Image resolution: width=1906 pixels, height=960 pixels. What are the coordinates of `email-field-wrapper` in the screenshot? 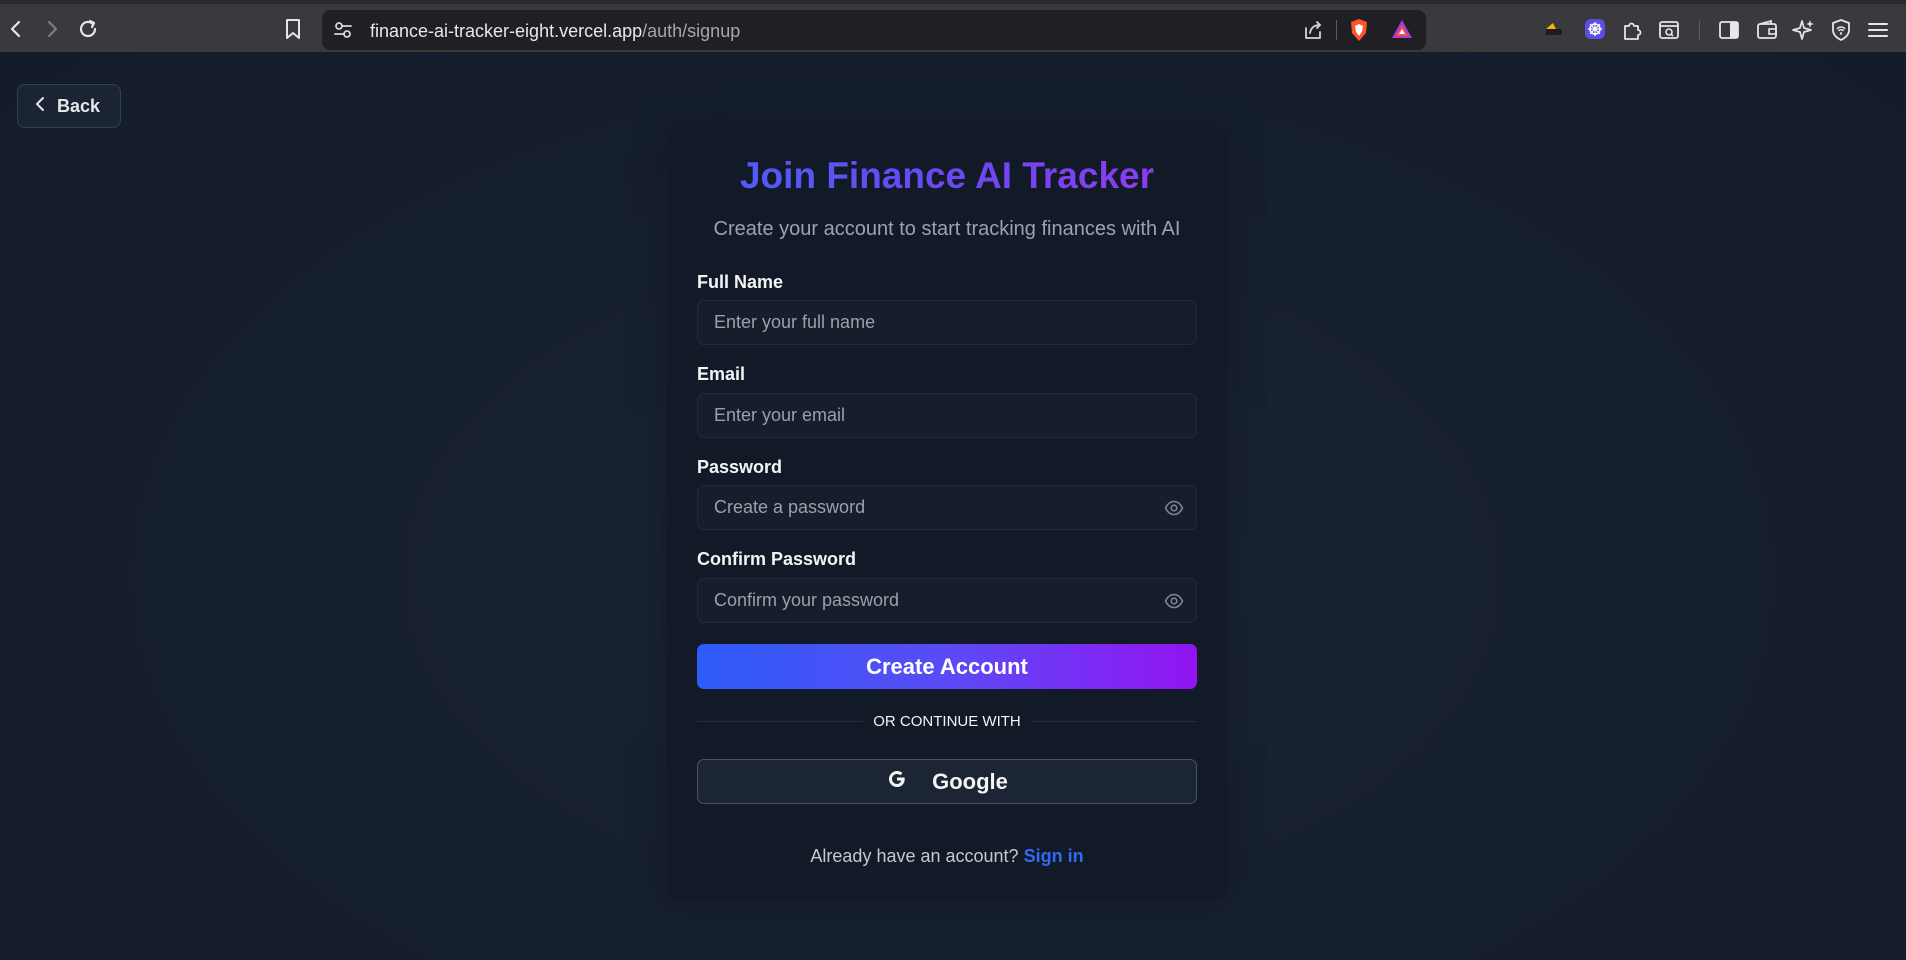 It's located at (947, 415).